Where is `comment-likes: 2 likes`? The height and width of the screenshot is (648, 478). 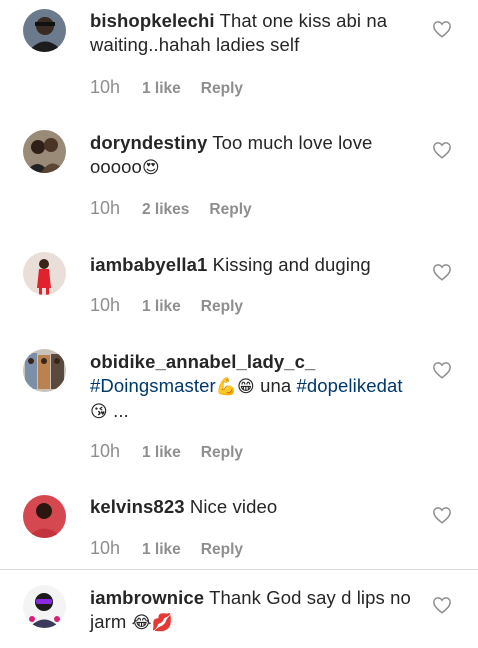 comment-likes: 2 likes is located at coordinates (165, 210).